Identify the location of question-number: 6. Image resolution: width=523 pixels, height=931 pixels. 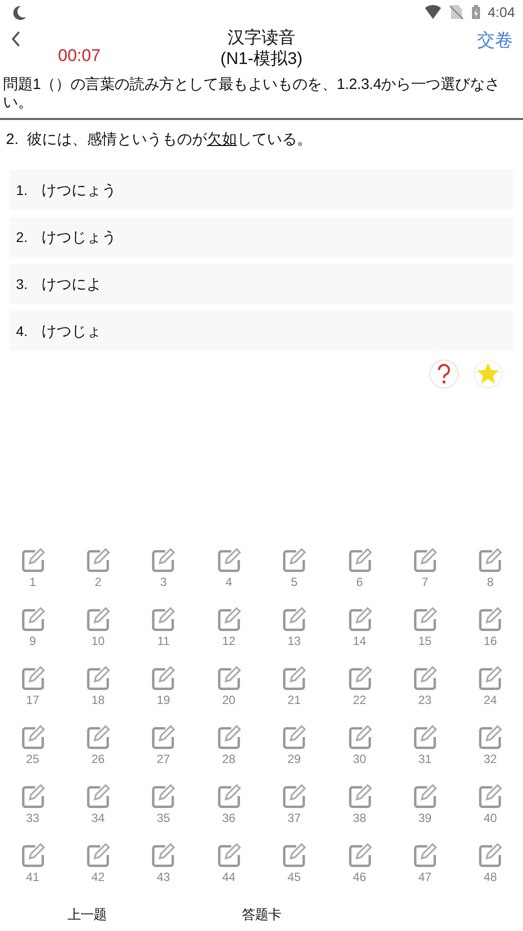
(359, 582).